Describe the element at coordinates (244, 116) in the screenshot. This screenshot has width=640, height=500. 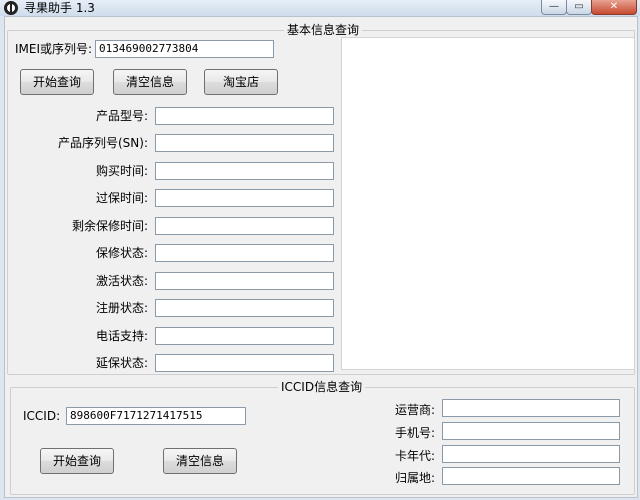
I see `model-field` at that location.